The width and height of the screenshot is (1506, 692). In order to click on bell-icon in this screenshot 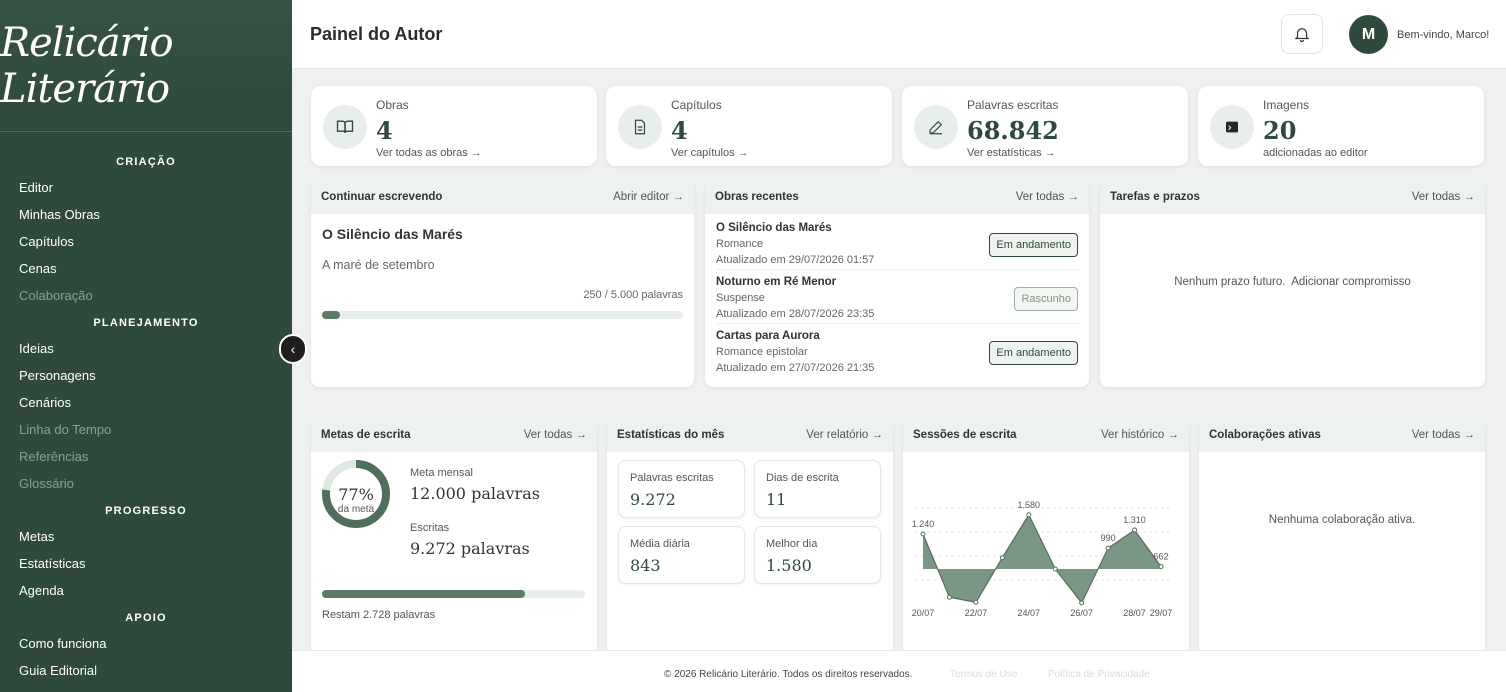, I will do `click(1302, 35)`.